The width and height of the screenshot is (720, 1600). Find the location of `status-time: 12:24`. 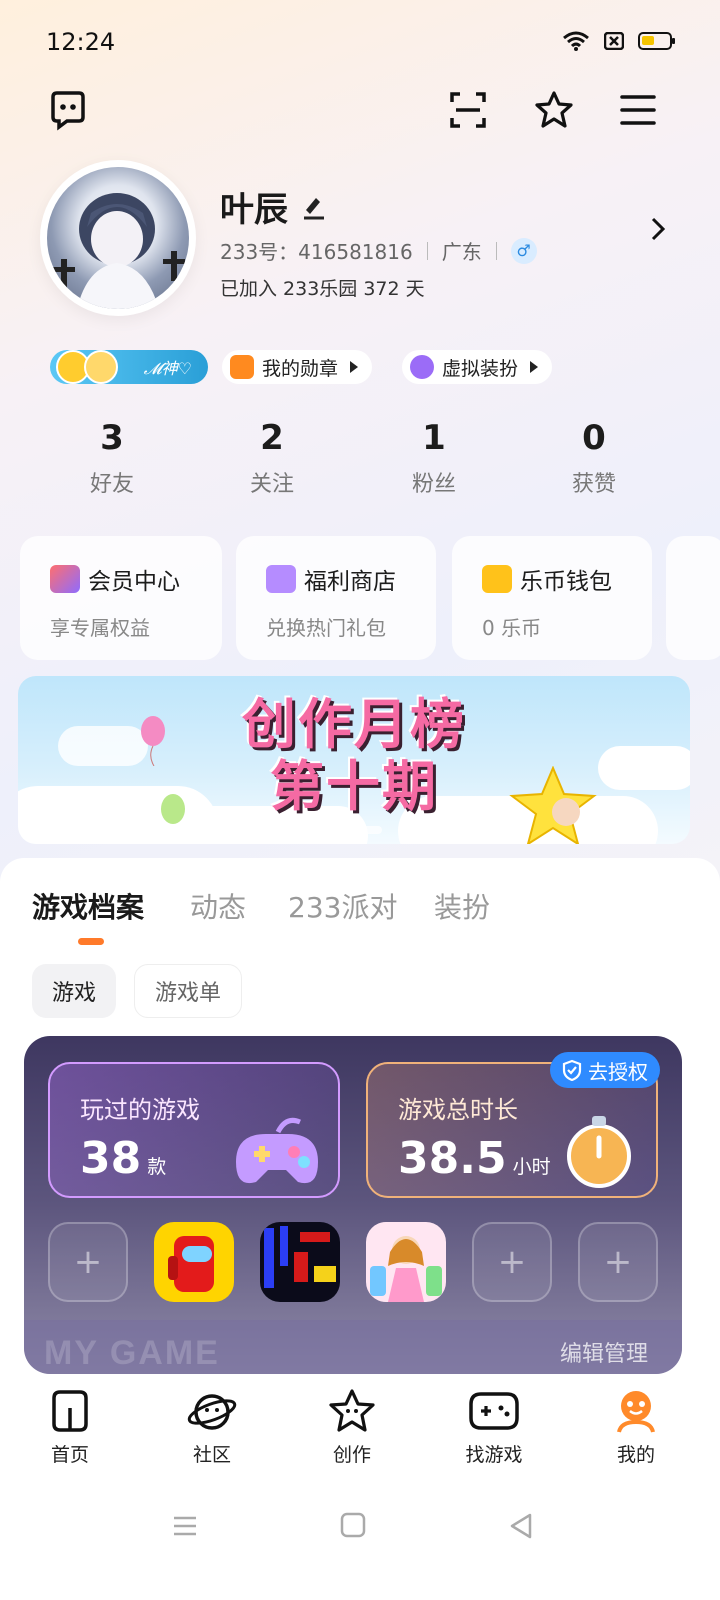

status-time: 12:24 is located at coordinates (81, 42).